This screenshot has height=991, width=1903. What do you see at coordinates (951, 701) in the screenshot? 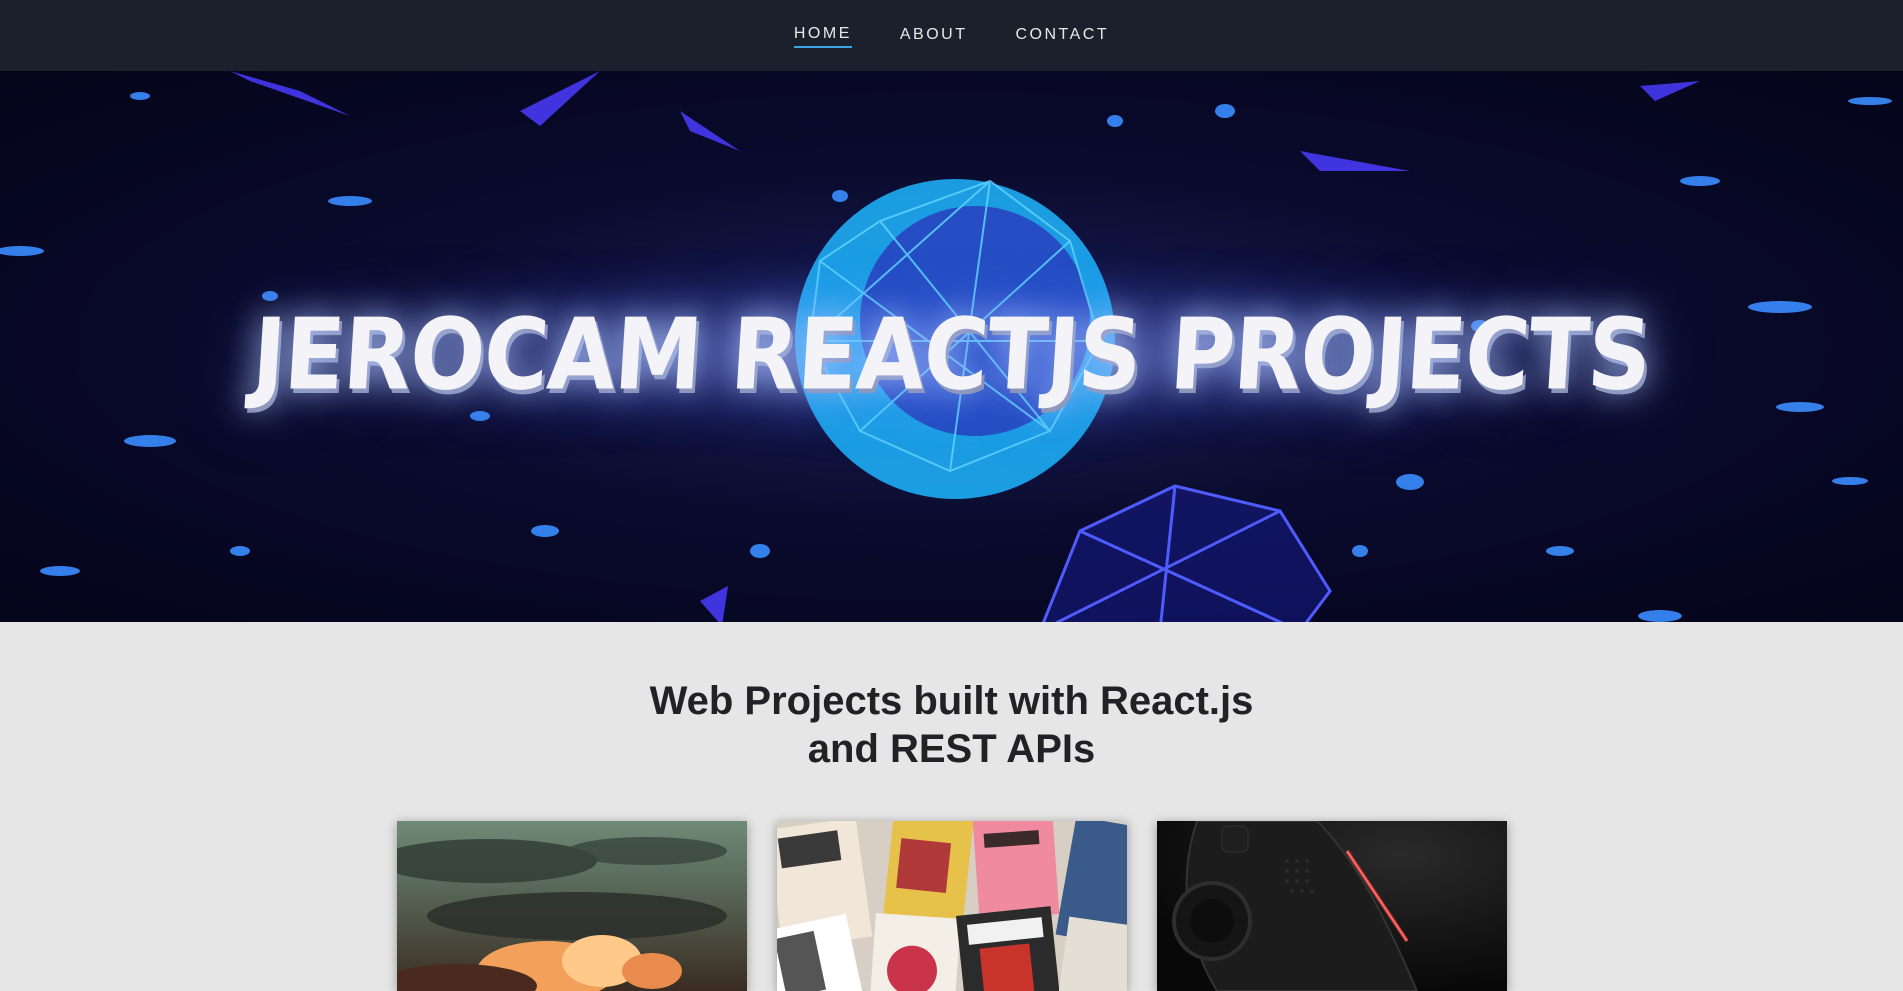
I see `section-heading-line1: Web Projects built with React.js` at bounding box center [951, 701].